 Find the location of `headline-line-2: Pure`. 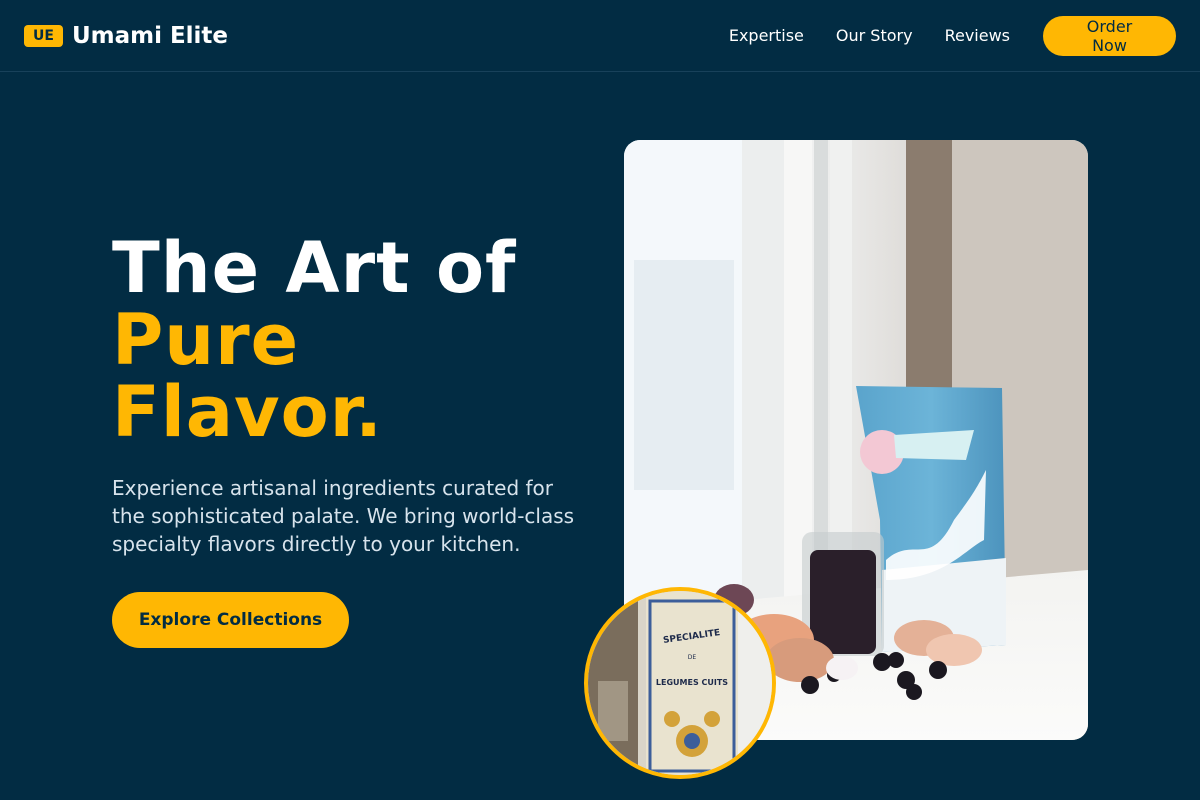

headline-line-2: Pure is located at coordinates (206, 340).